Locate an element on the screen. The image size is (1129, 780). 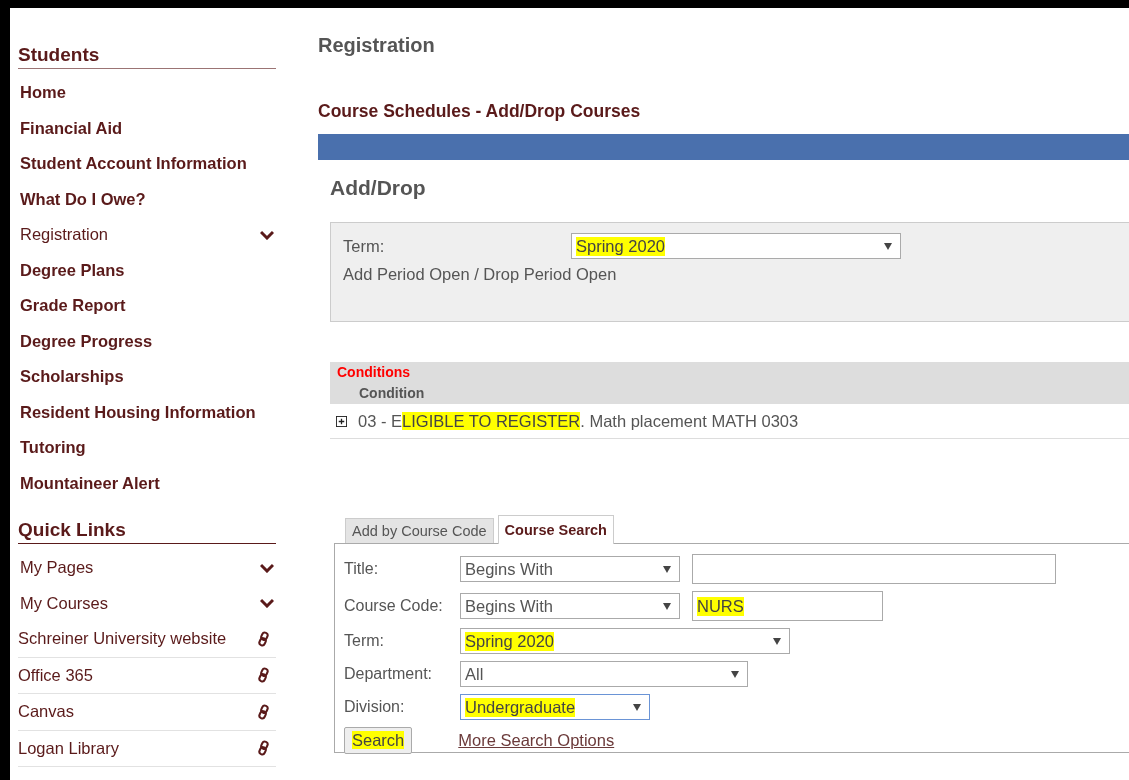
dropdown: All is located at coordinates (604, 674).